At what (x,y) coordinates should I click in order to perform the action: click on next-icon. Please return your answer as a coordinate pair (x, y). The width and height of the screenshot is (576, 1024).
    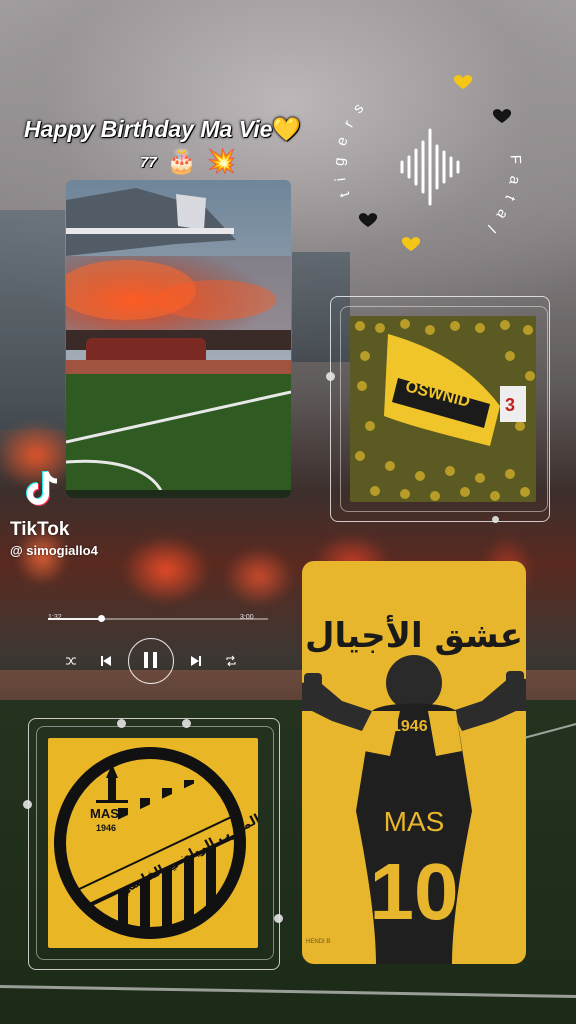
    Looking at the image, I should click on (196, 661).